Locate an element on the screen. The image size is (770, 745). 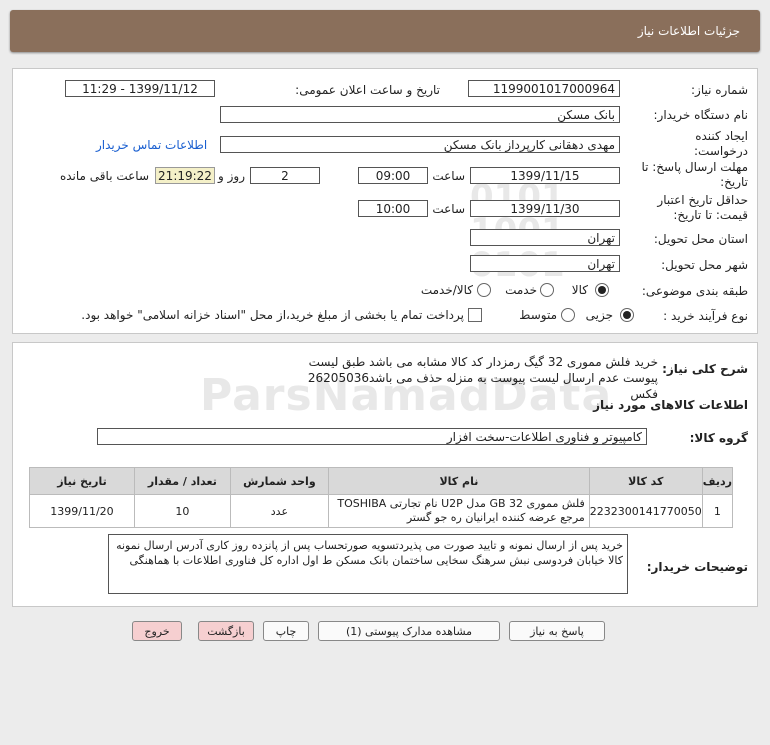
col-name: نام کالا is located at coordinates (459, 481).